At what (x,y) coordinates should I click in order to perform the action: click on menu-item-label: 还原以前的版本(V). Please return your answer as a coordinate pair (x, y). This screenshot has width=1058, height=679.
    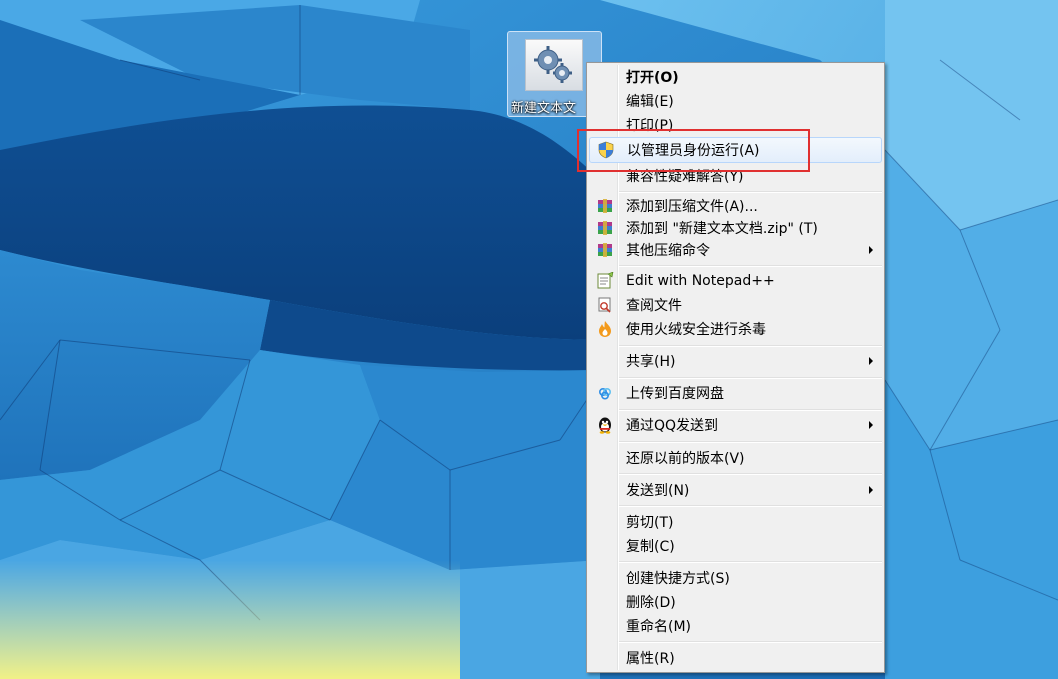
    Looking at the image, I should click on (685, 459).